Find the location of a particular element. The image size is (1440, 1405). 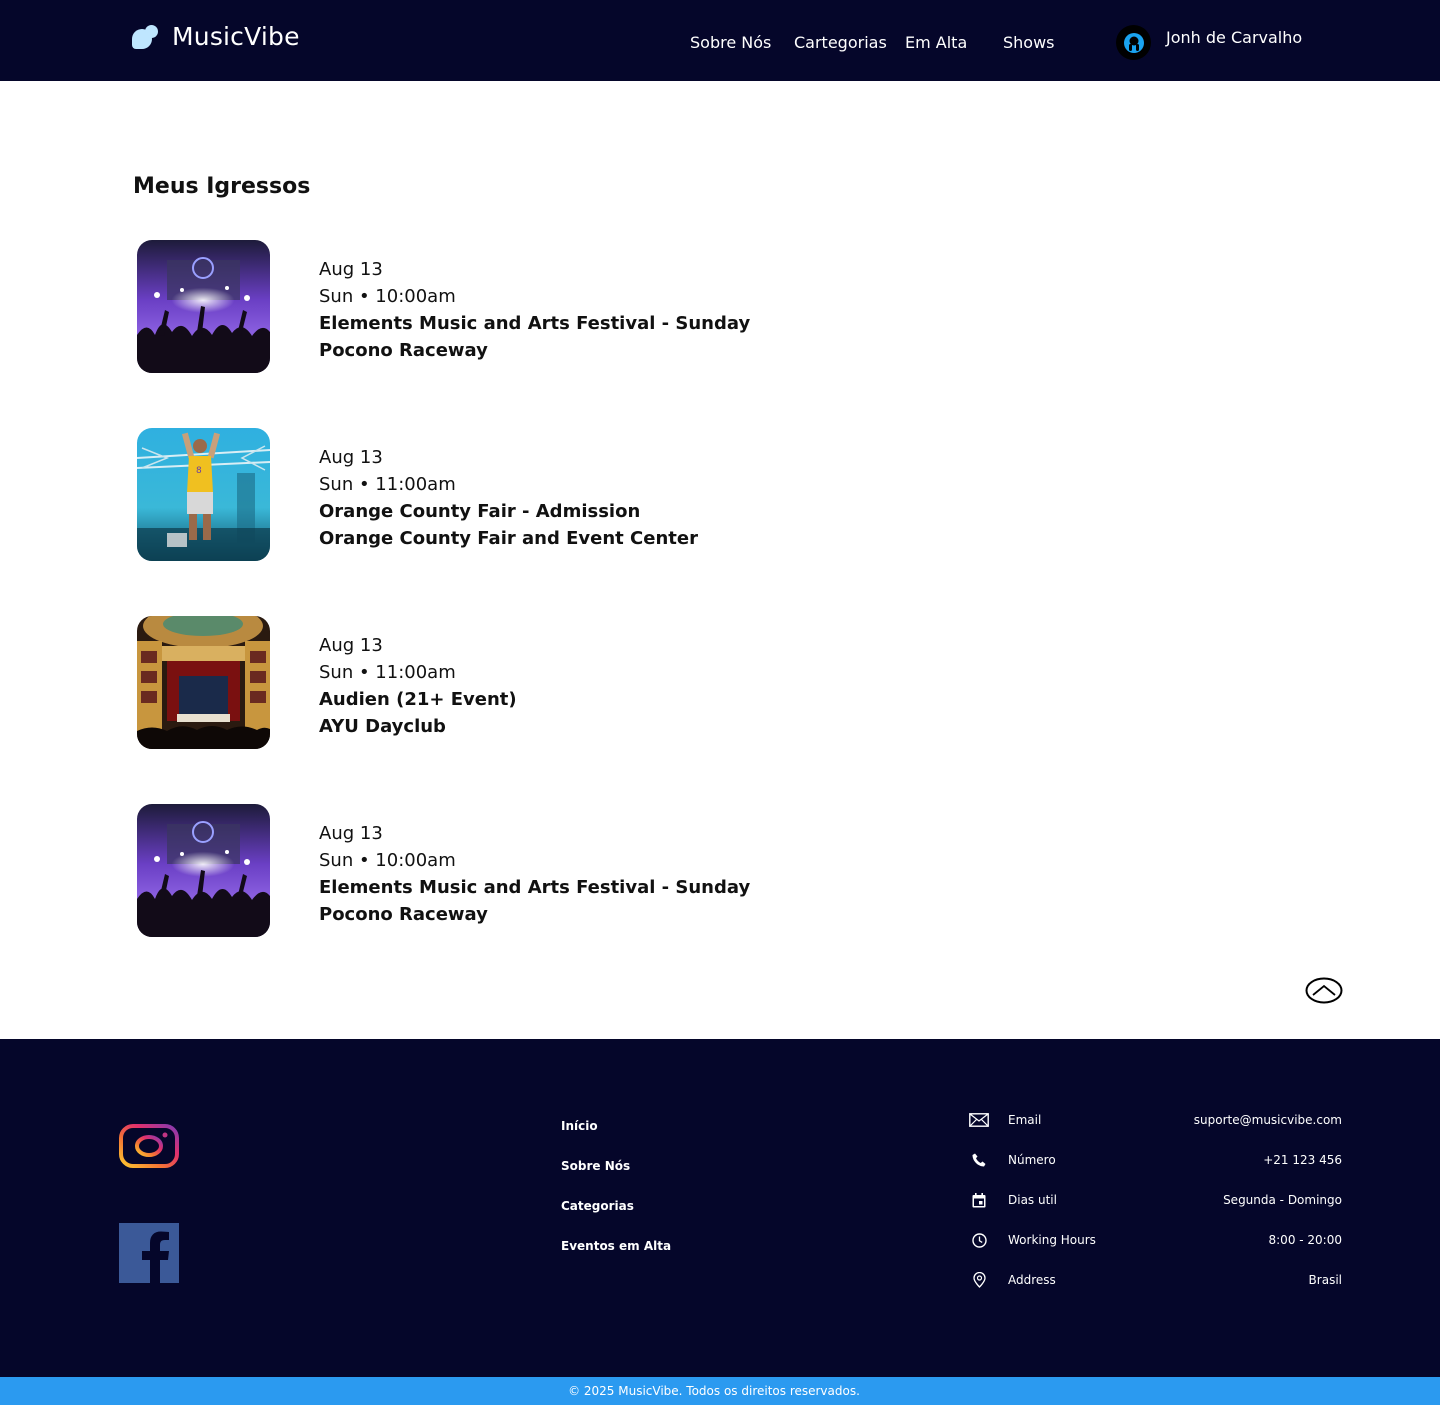

instagram-link is located at coordinates (149, 1146).